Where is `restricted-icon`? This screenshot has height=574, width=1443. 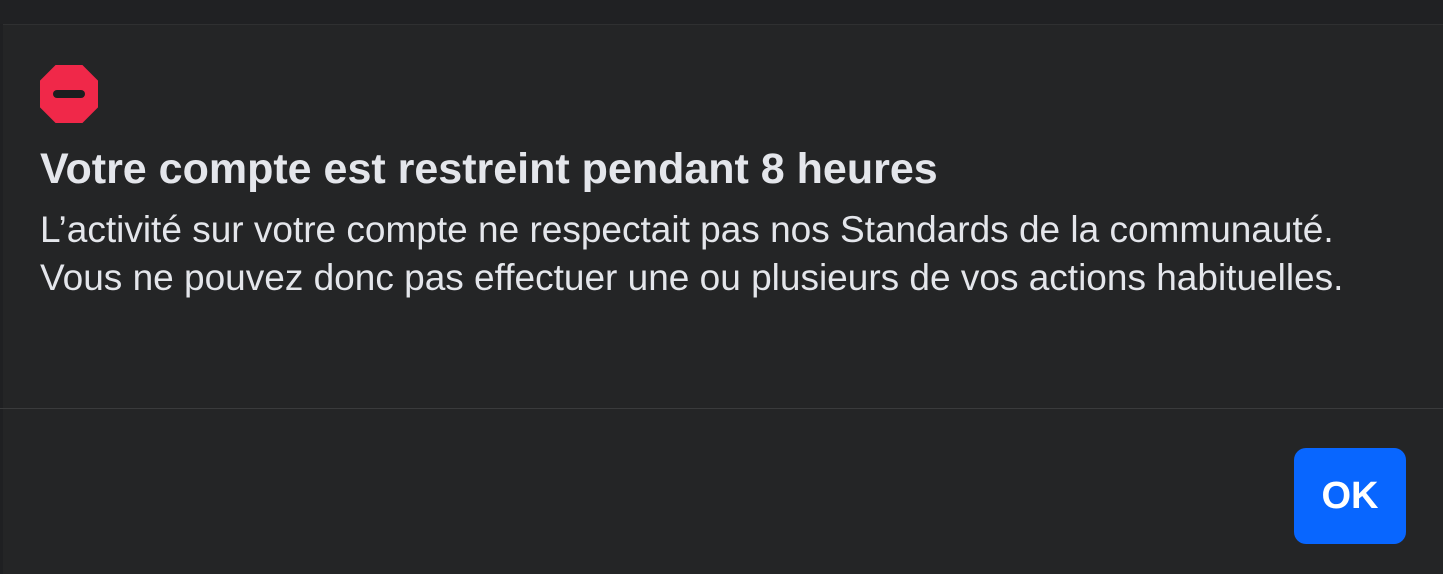
restricted-icon is located at coordinates (69, 94).